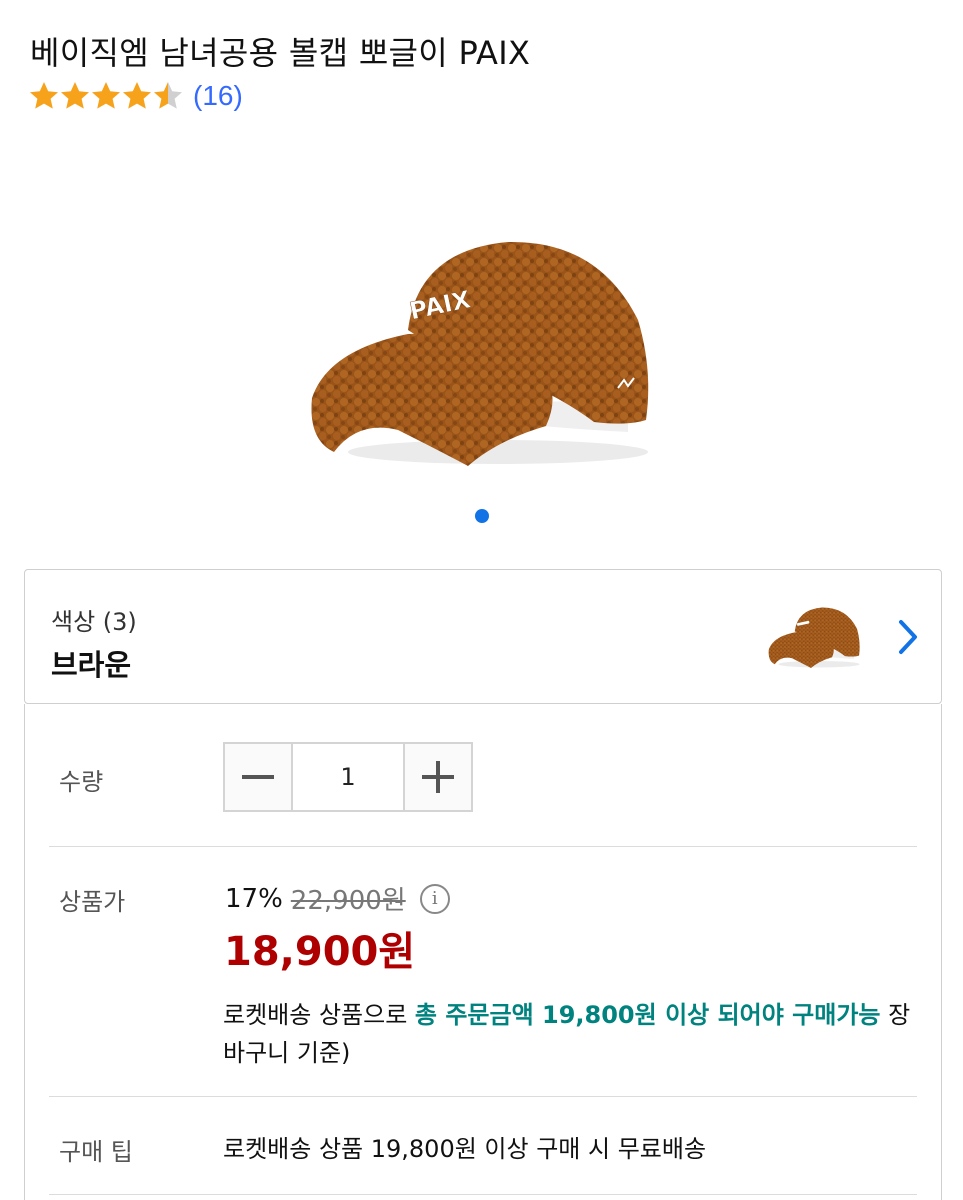 This screenshot has width=963, height=1200. I want to click on info-icon: i, so click(434, 898).